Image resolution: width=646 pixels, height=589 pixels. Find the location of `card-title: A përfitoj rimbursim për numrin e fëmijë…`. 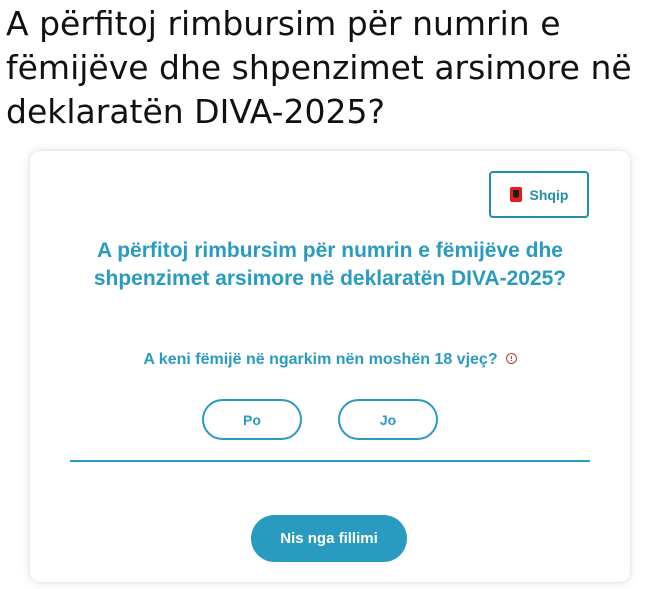

card-title: A përfitoj rimbursim për numrin e fëmijë… is located at coordinates (330, 264).